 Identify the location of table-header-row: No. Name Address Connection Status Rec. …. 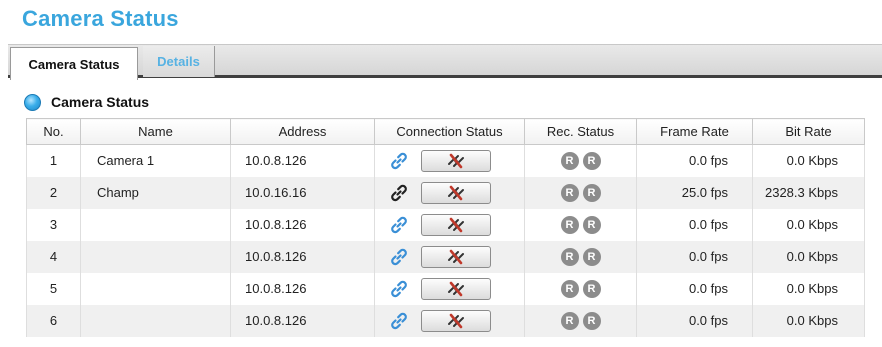
(445, 131).